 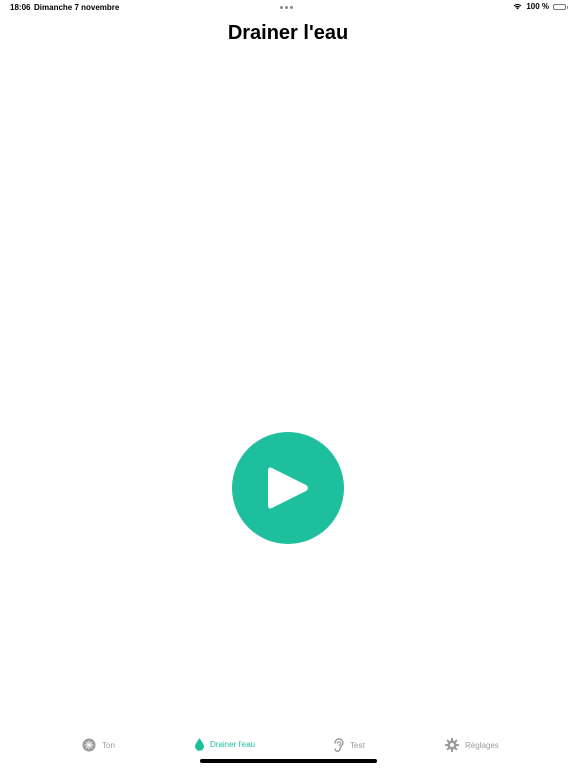 I want to click on tab-reglages-label: Réglages, so click(x=482, y=745).